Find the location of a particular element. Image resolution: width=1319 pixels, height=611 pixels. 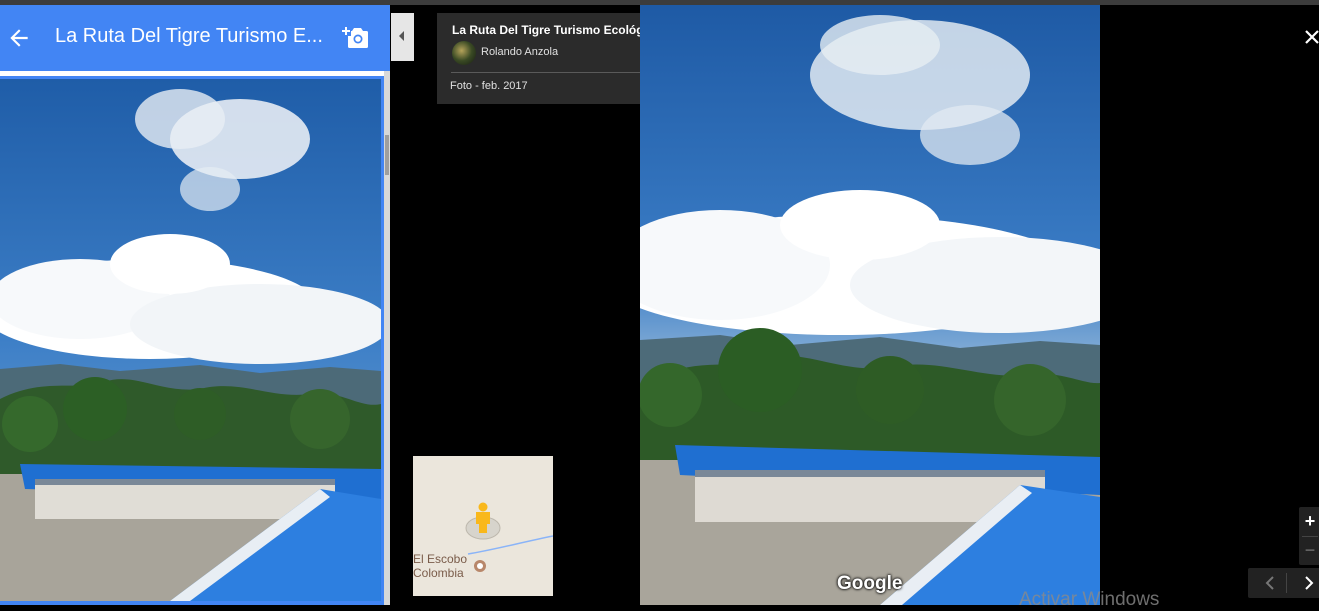

close-icon is located at coordinates (1312, 37).